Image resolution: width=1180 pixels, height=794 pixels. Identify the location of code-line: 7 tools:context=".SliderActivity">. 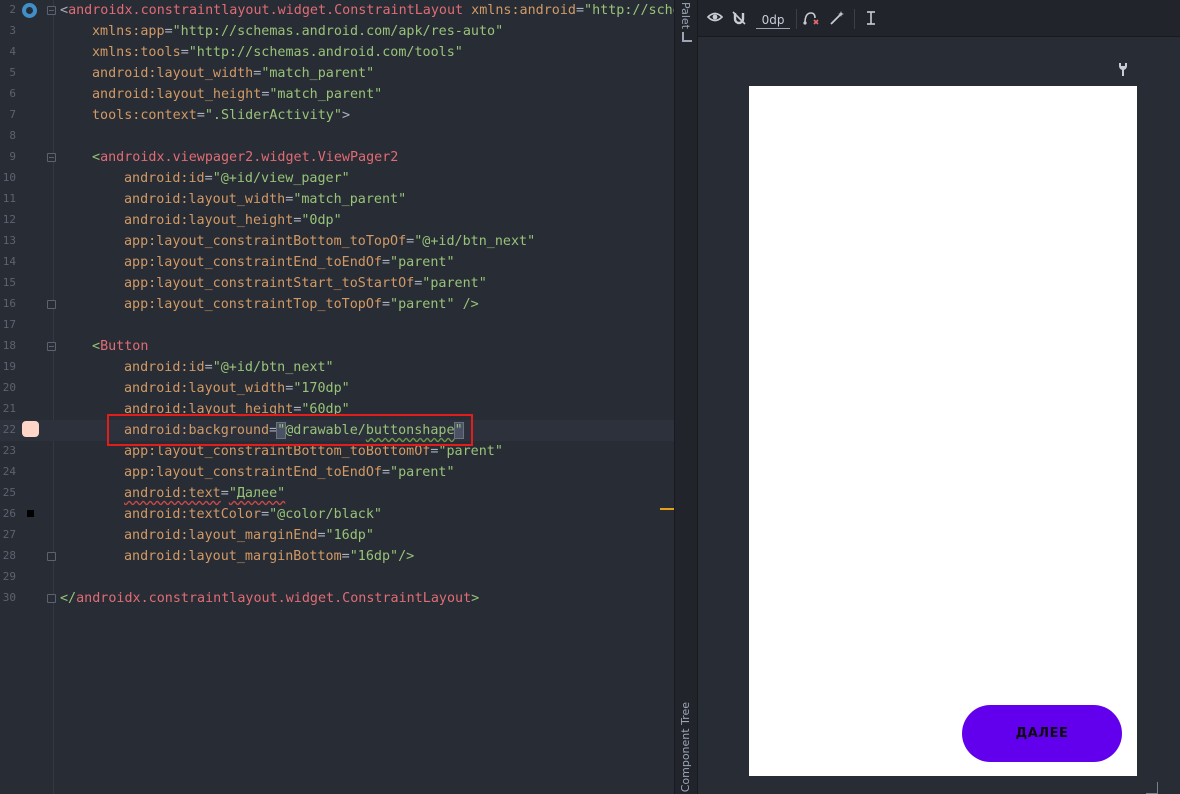
(337, 115).